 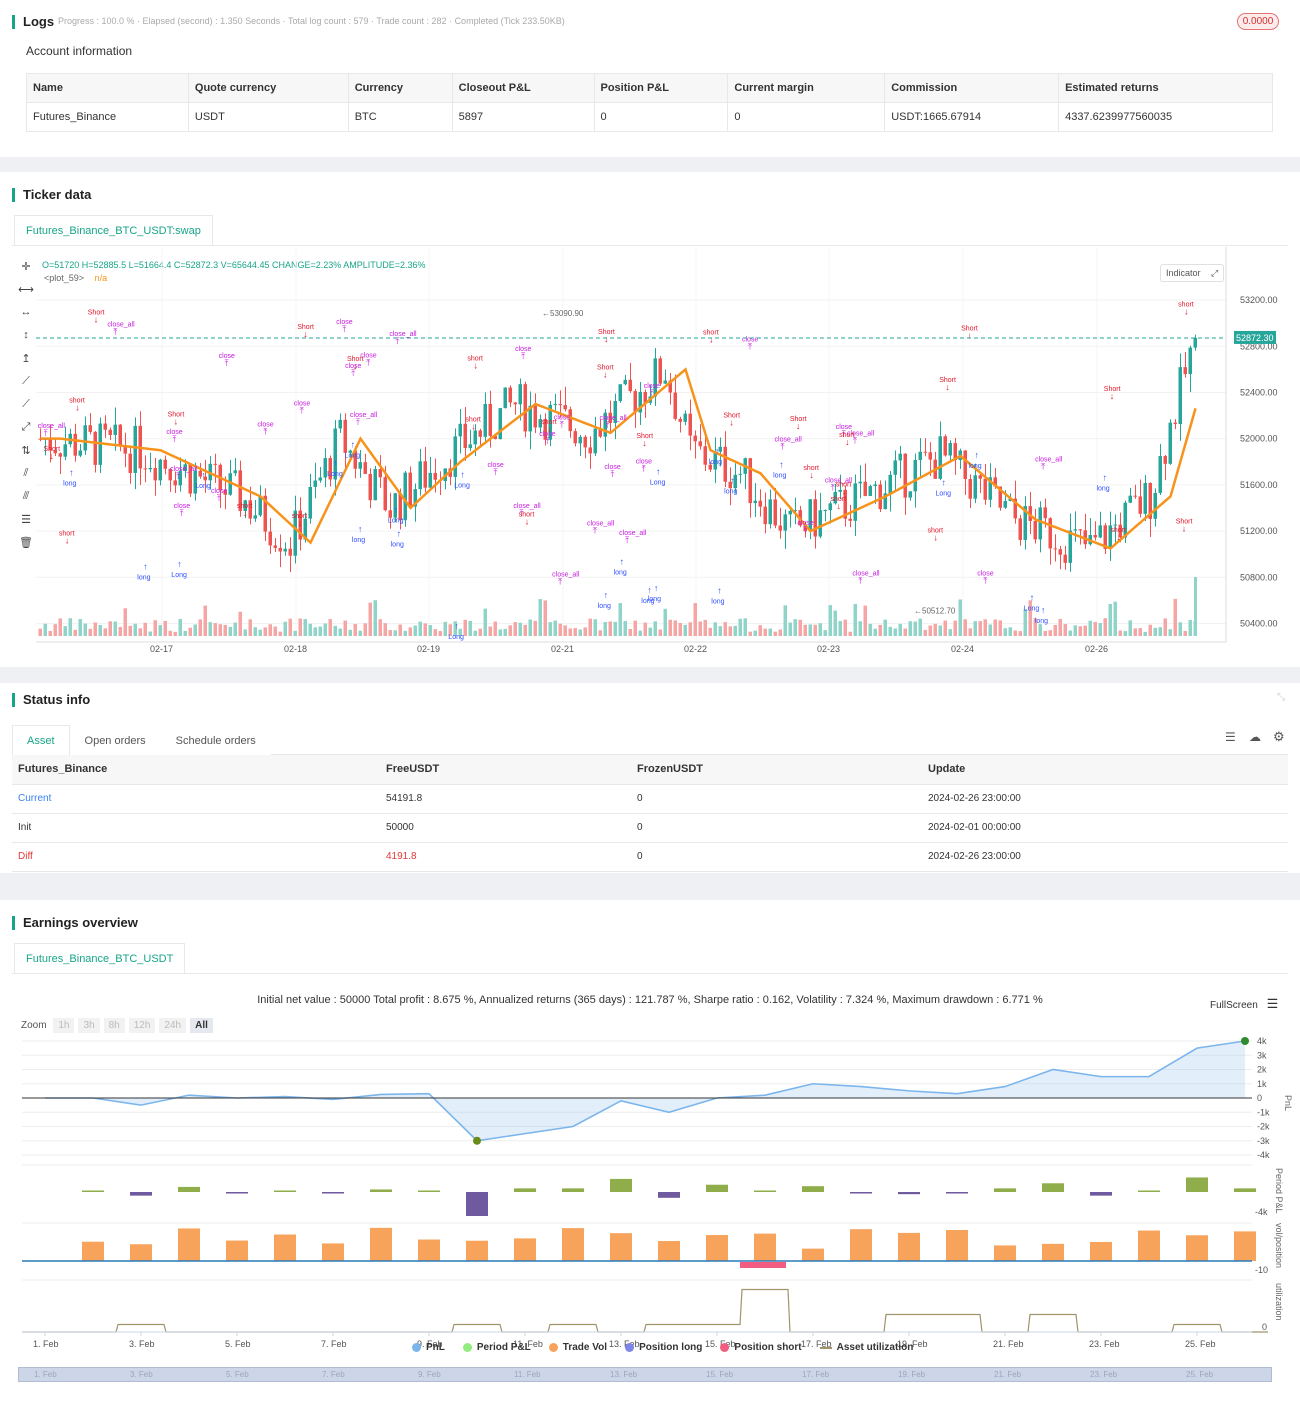 What do you see at coordinates (26, 478) in the screenshot?
I see `parallel-channel-icon: ⫽` at bounding box center [26, 478].